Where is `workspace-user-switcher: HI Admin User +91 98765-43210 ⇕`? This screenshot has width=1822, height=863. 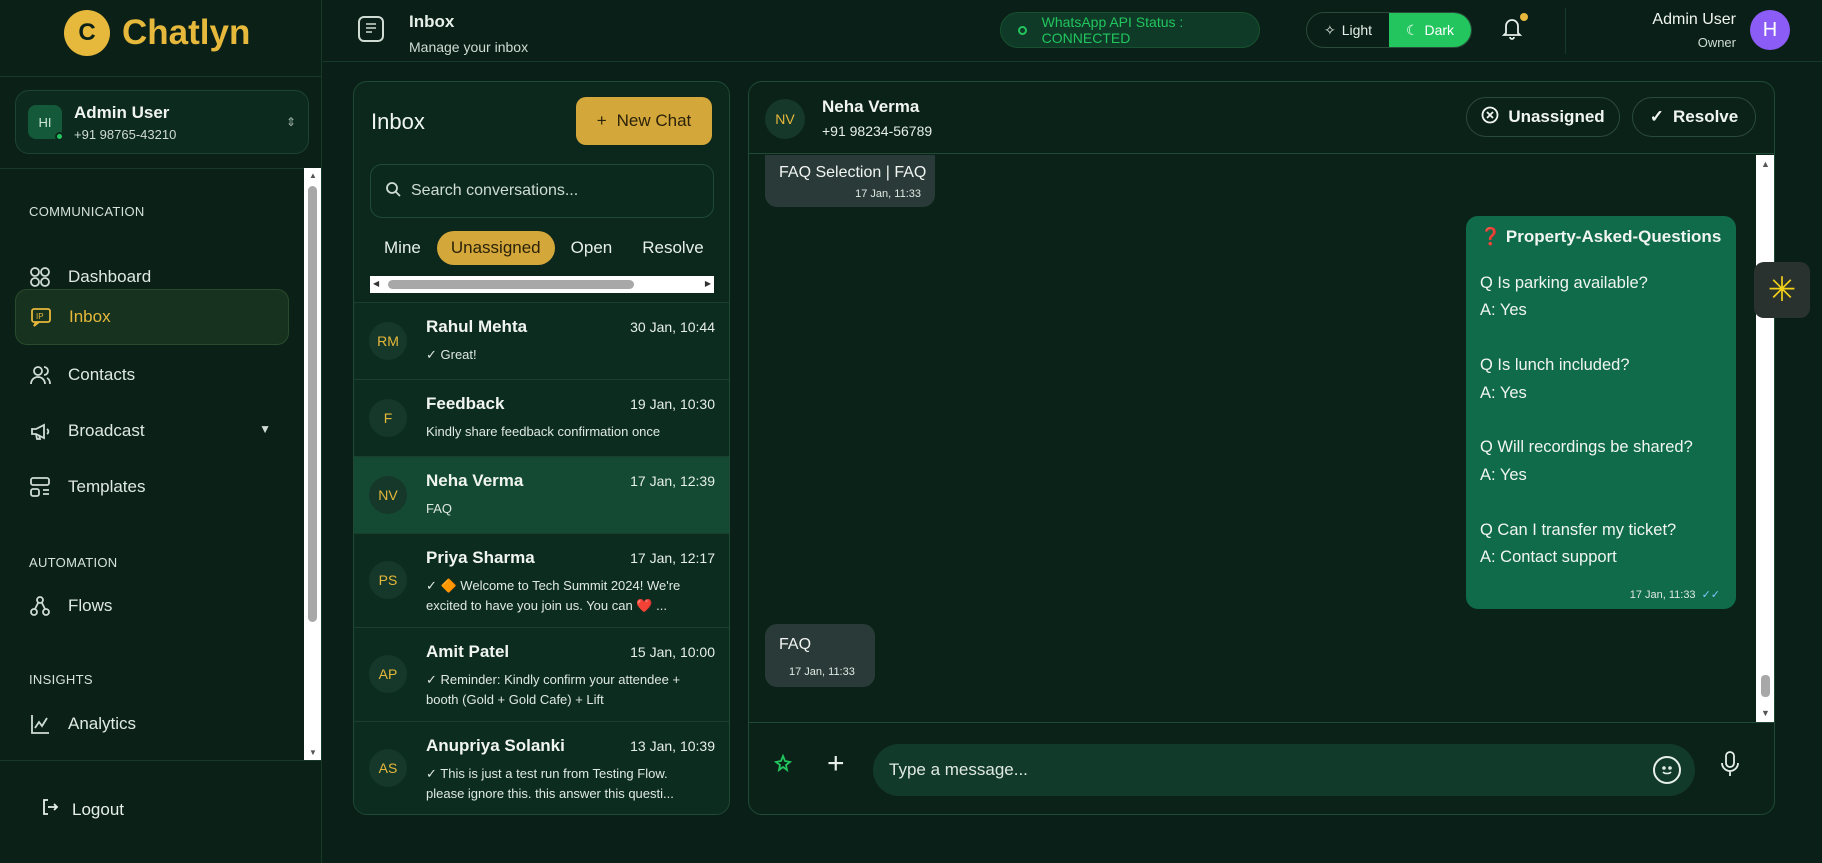 workspace-user-switcher: HI Admin User +91 98765-43210 ⇕ is located at coordinates (162, 122).